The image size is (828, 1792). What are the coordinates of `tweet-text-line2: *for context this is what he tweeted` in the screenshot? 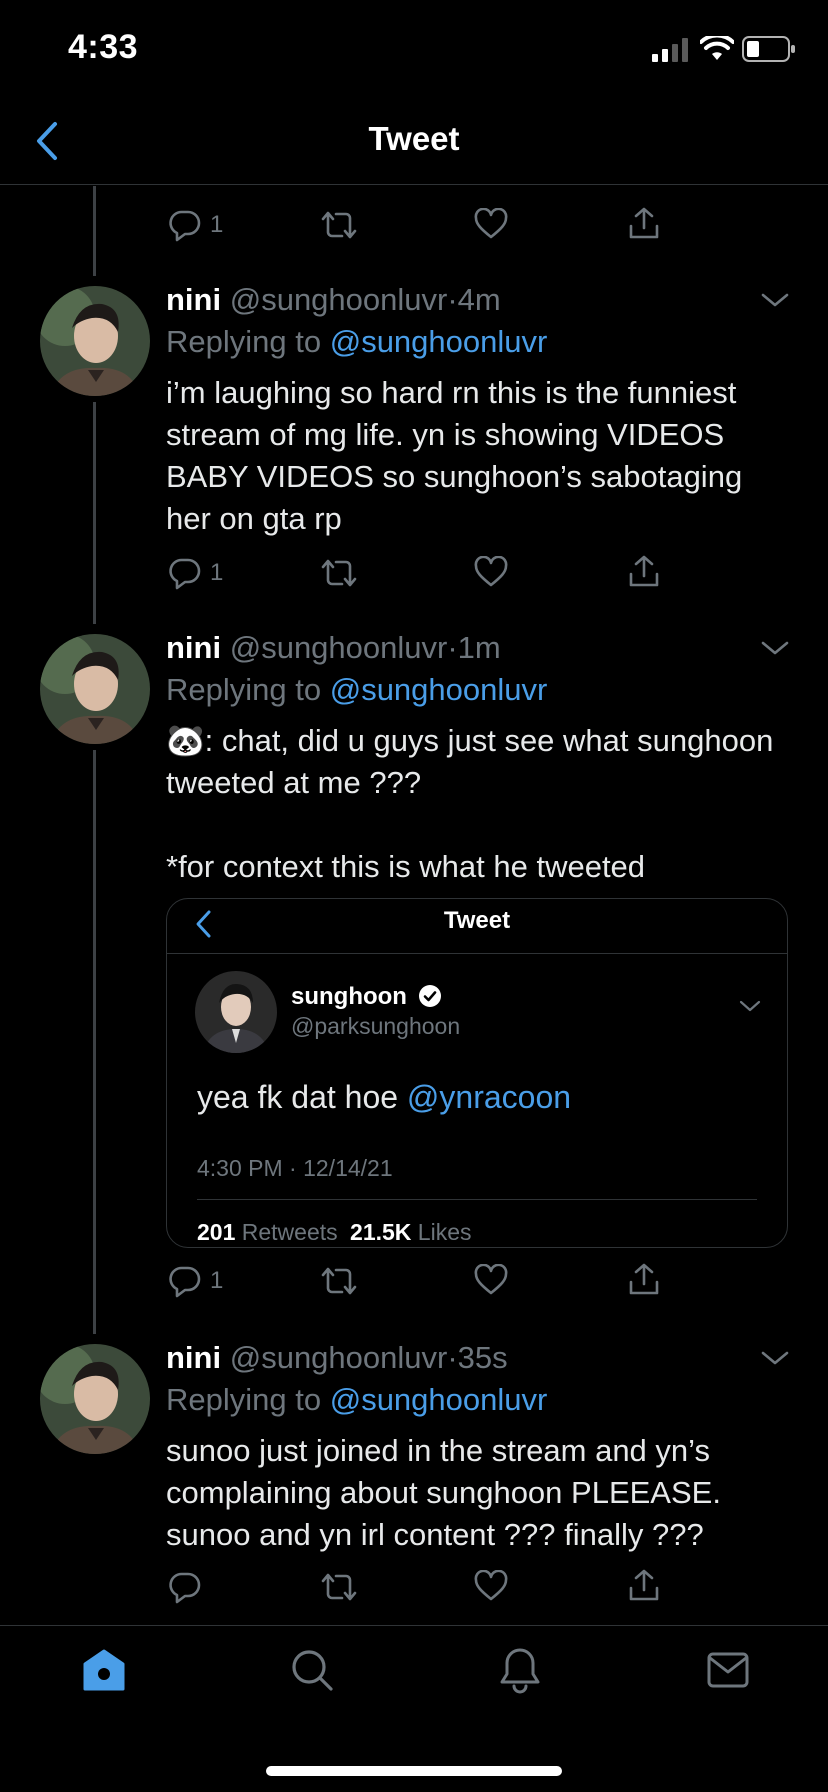 It's located at (406, 866).